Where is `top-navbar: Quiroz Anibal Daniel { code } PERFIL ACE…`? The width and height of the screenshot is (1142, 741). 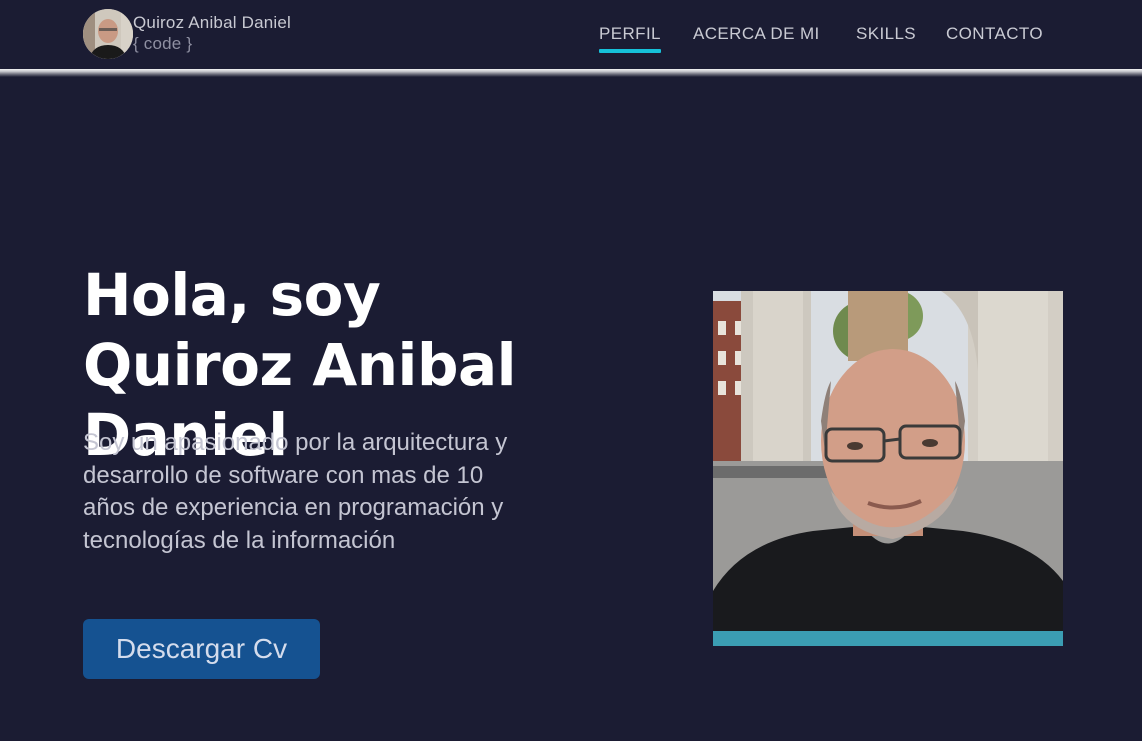 top-navbar: Quiroz Anibal Daniel { code } PERFIL ACE… is located at coordinates (571, 34).